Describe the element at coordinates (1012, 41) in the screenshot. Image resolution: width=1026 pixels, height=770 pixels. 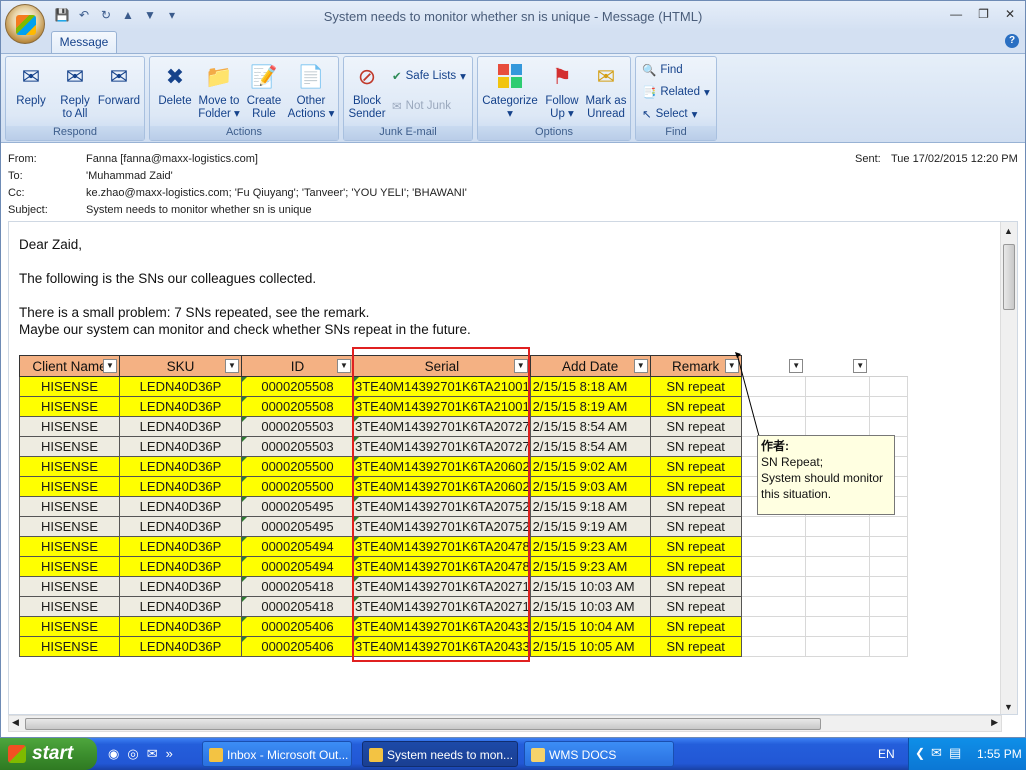
I see `help-icon: ?` at that location.